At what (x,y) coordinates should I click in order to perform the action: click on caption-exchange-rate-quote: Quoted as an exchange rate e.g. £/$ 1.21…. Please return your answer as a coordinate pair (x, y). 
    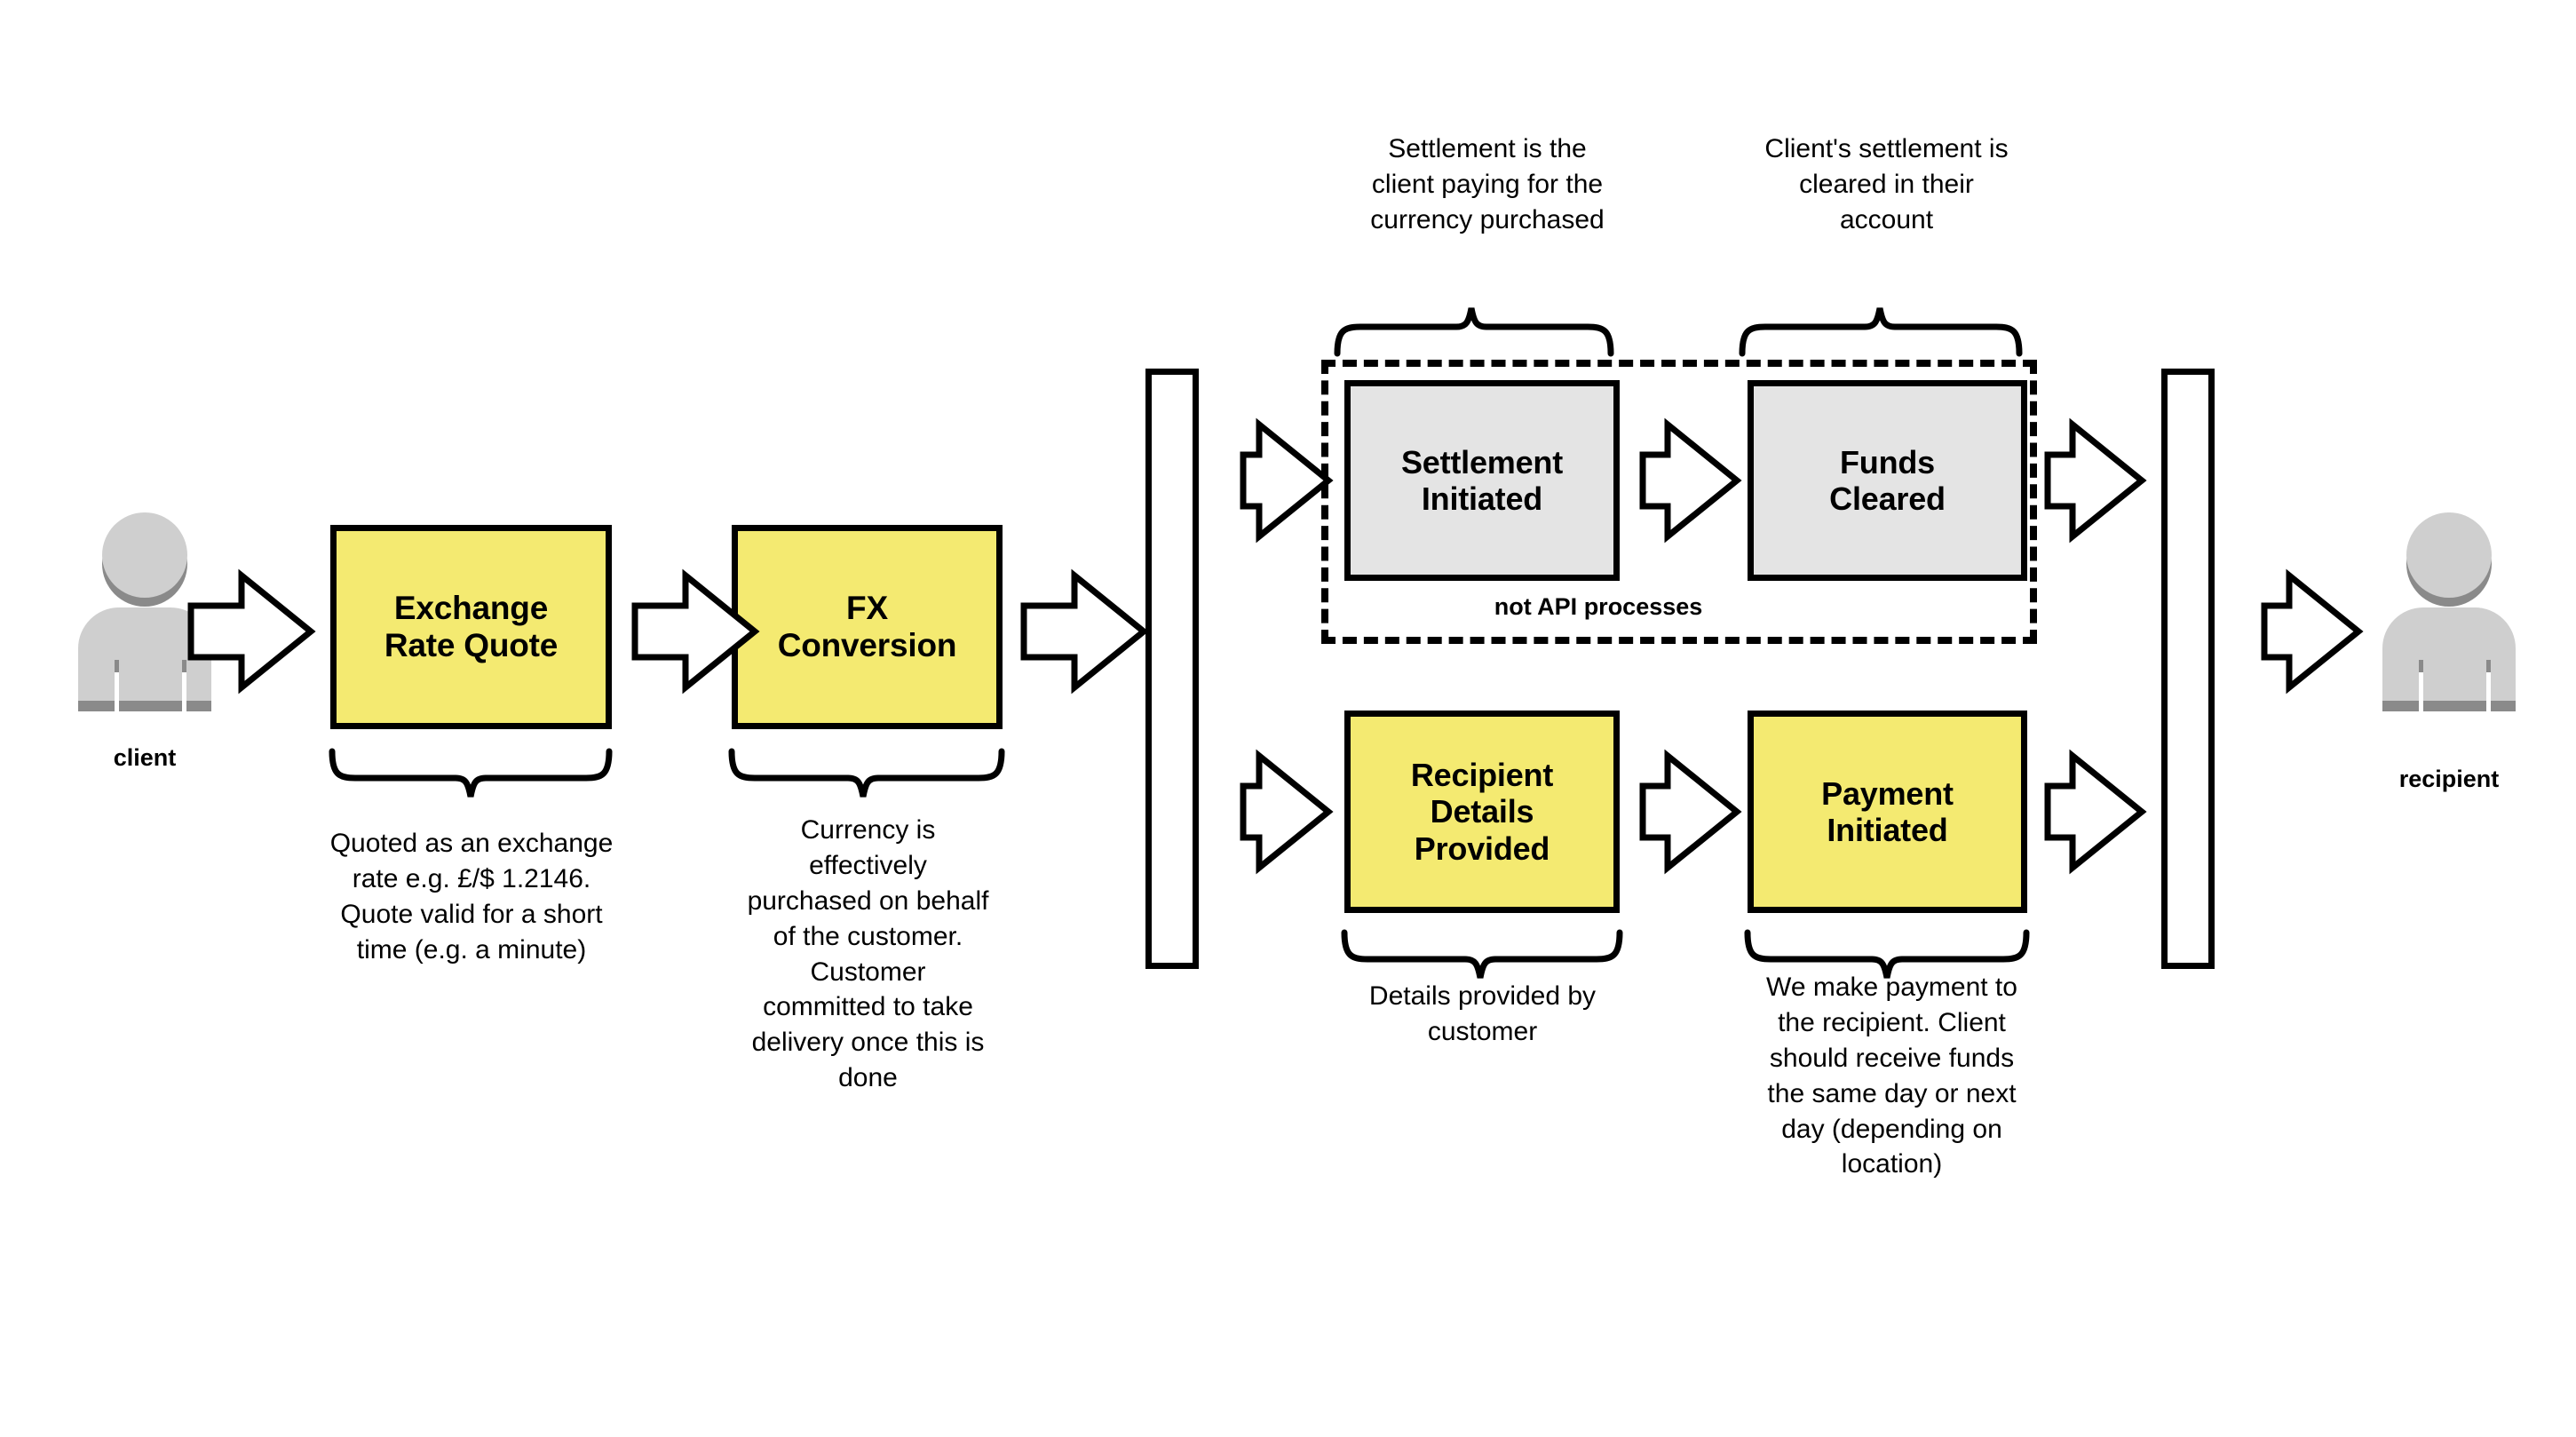
    Looking at the image, I should click on (472, 897).